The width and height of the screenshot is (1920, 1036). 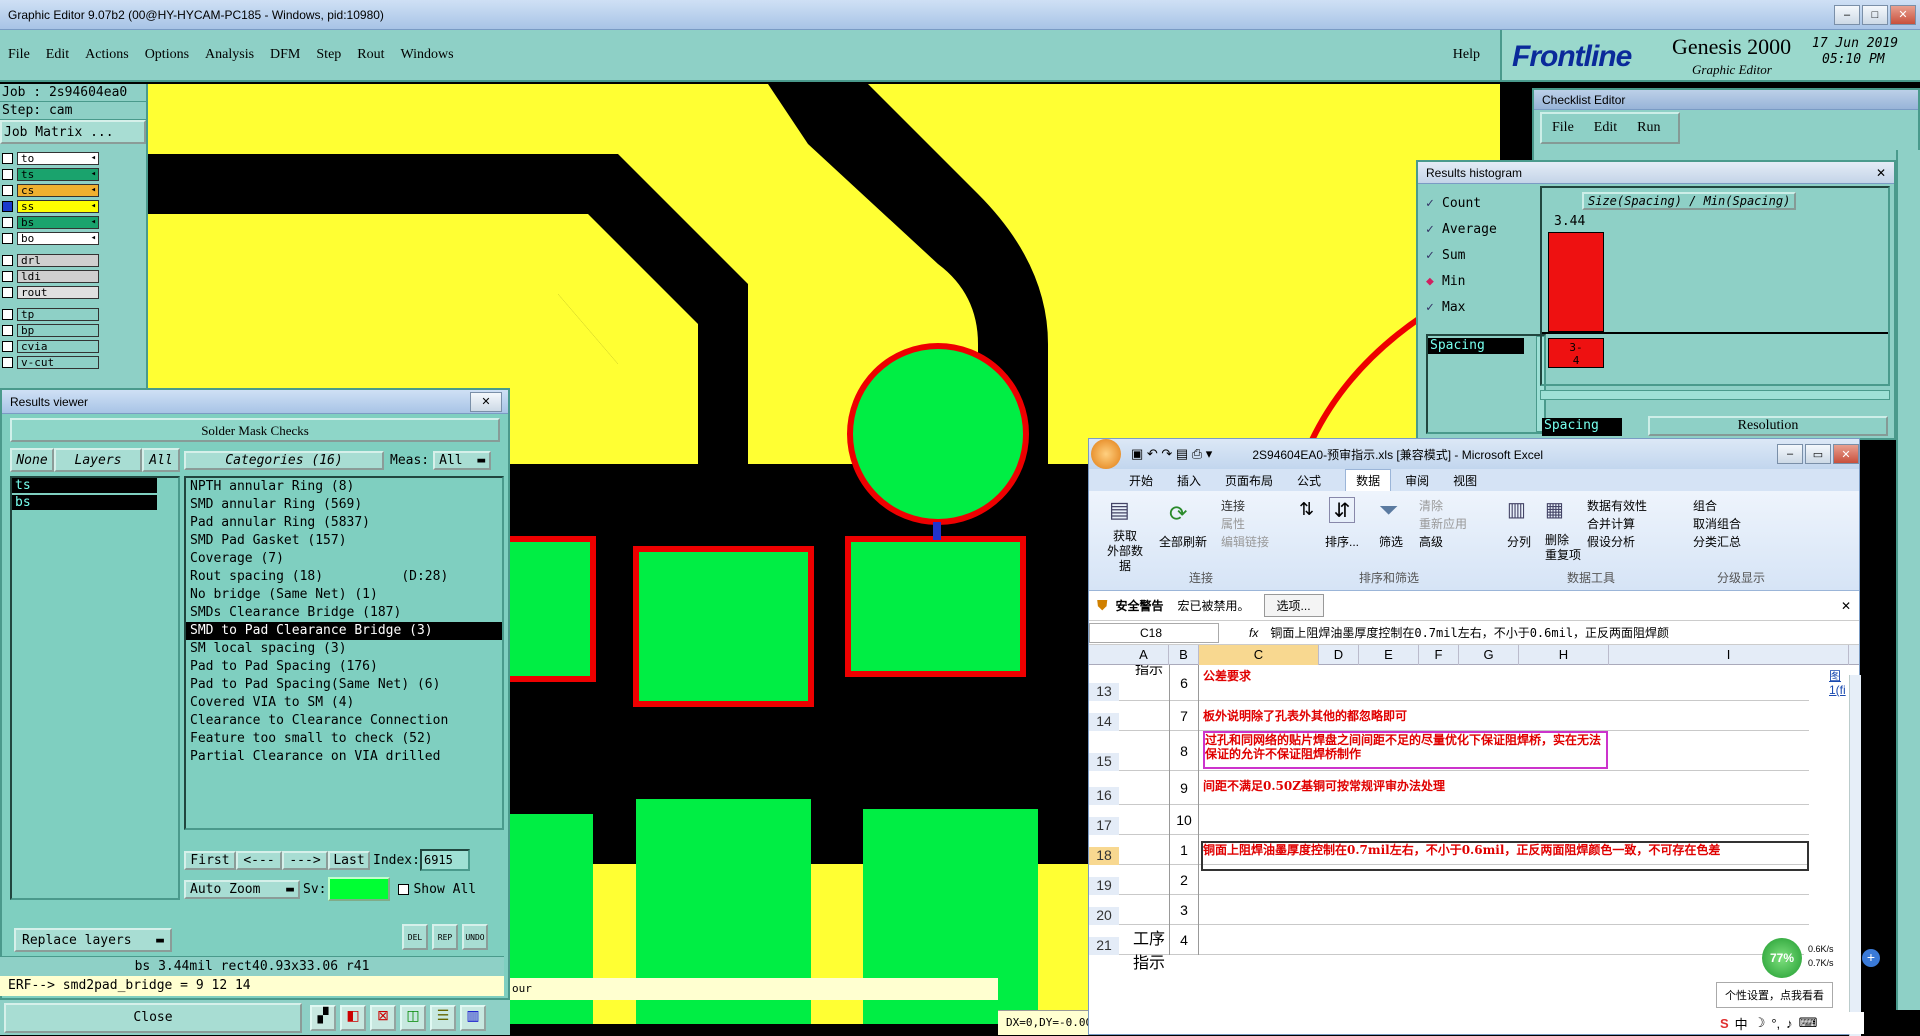 I want to click on layer-label-box: tp, so click(x=58, y=314).